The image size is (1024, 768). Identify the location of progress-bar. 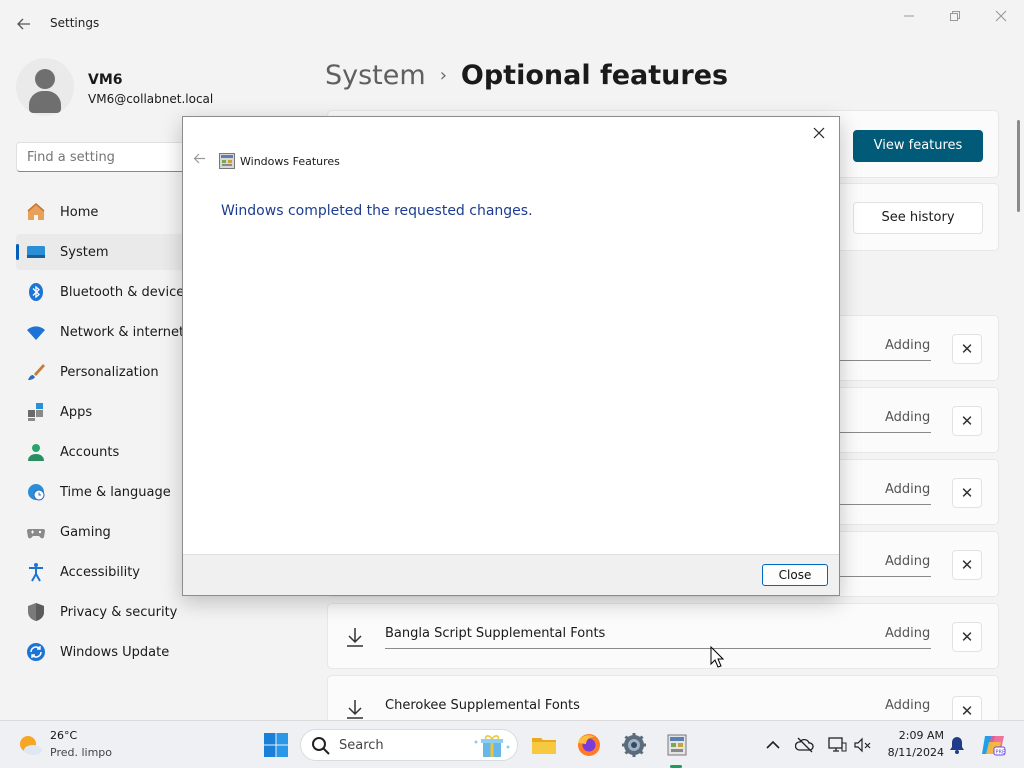
(658, 648).